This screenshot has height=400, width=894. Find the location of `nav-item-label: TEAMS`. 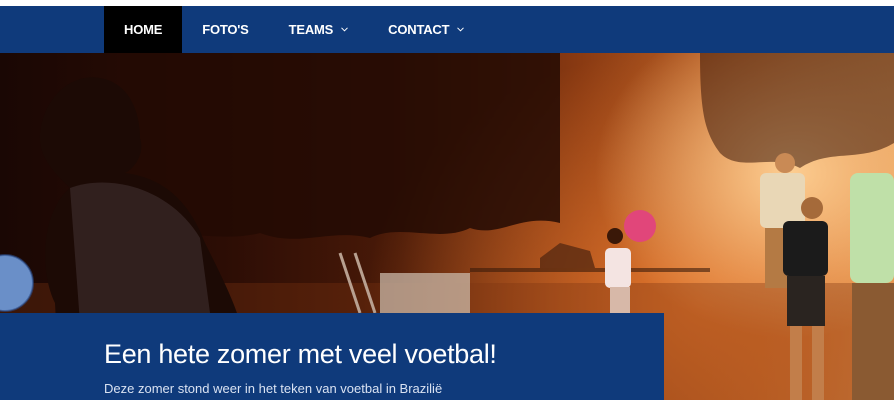

nav-item-label: TEAMS is located at coordinates (311, 29).